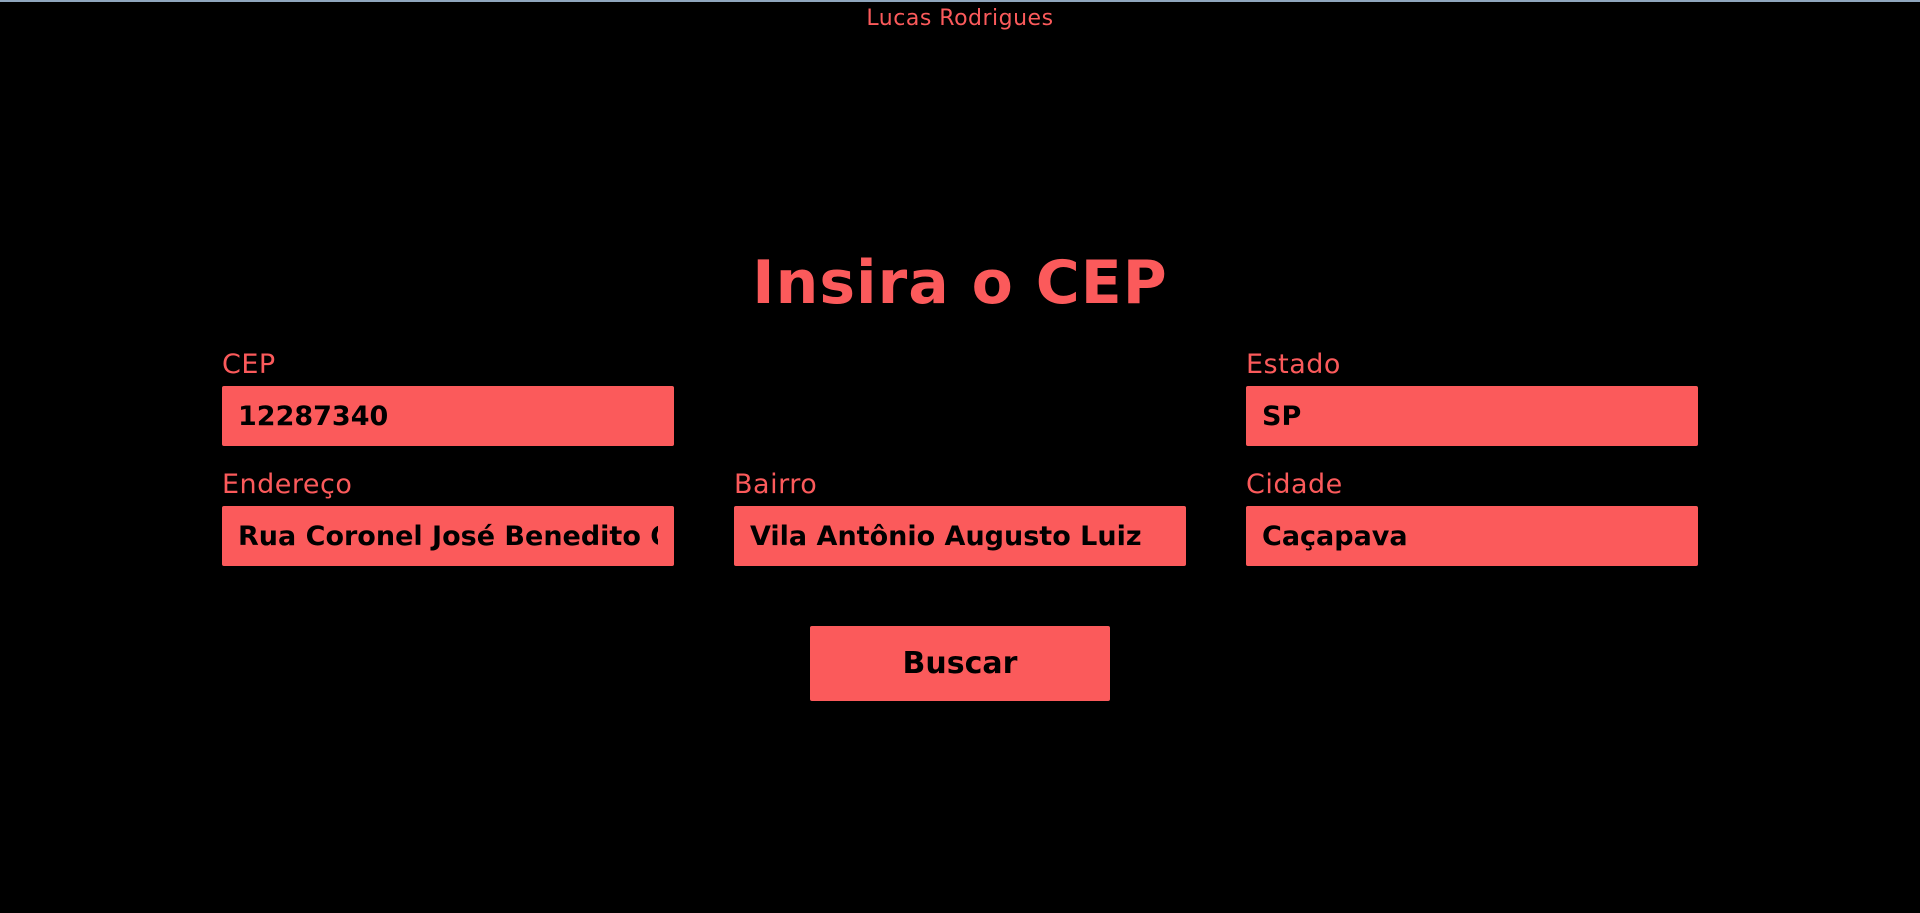 The image size is (1920, 913). I want to click on cidade-input, so click(1472, 536).